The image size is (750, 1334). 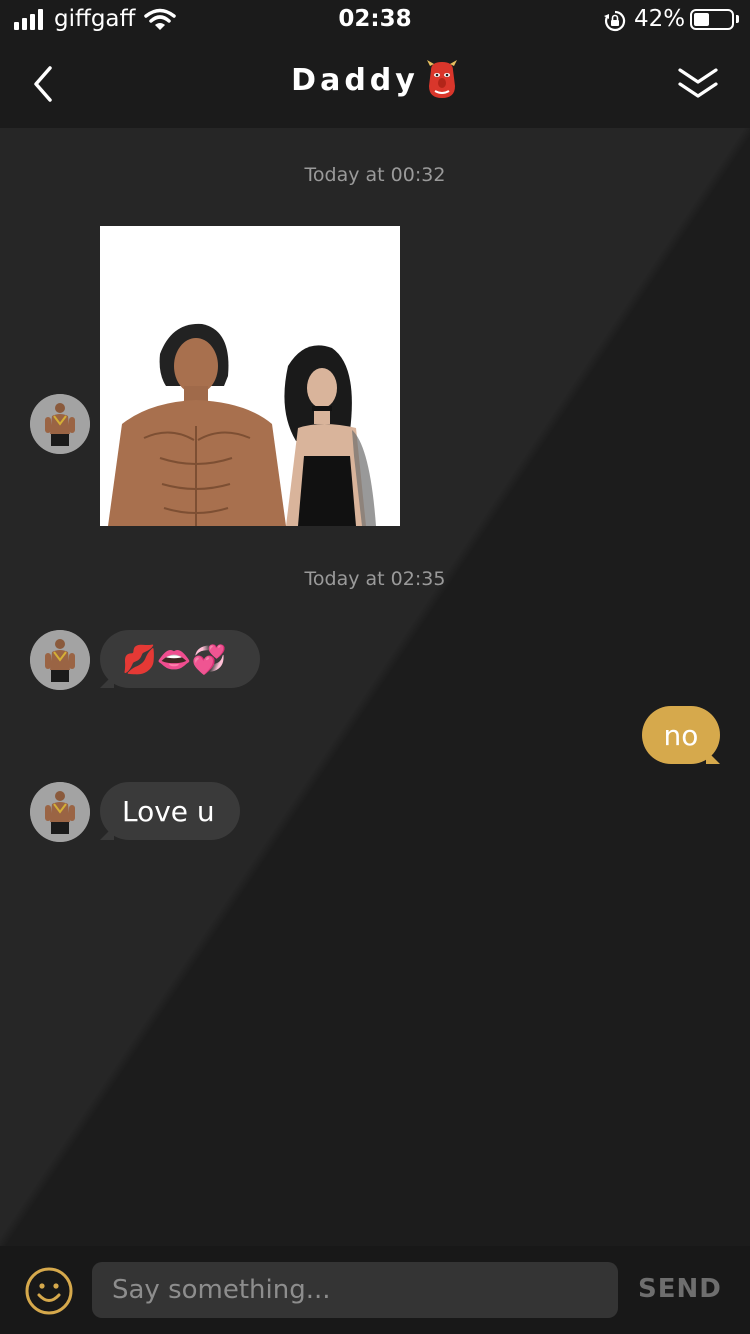 I want to click on battery-percentage: 42%, so click(x=660, y=19).